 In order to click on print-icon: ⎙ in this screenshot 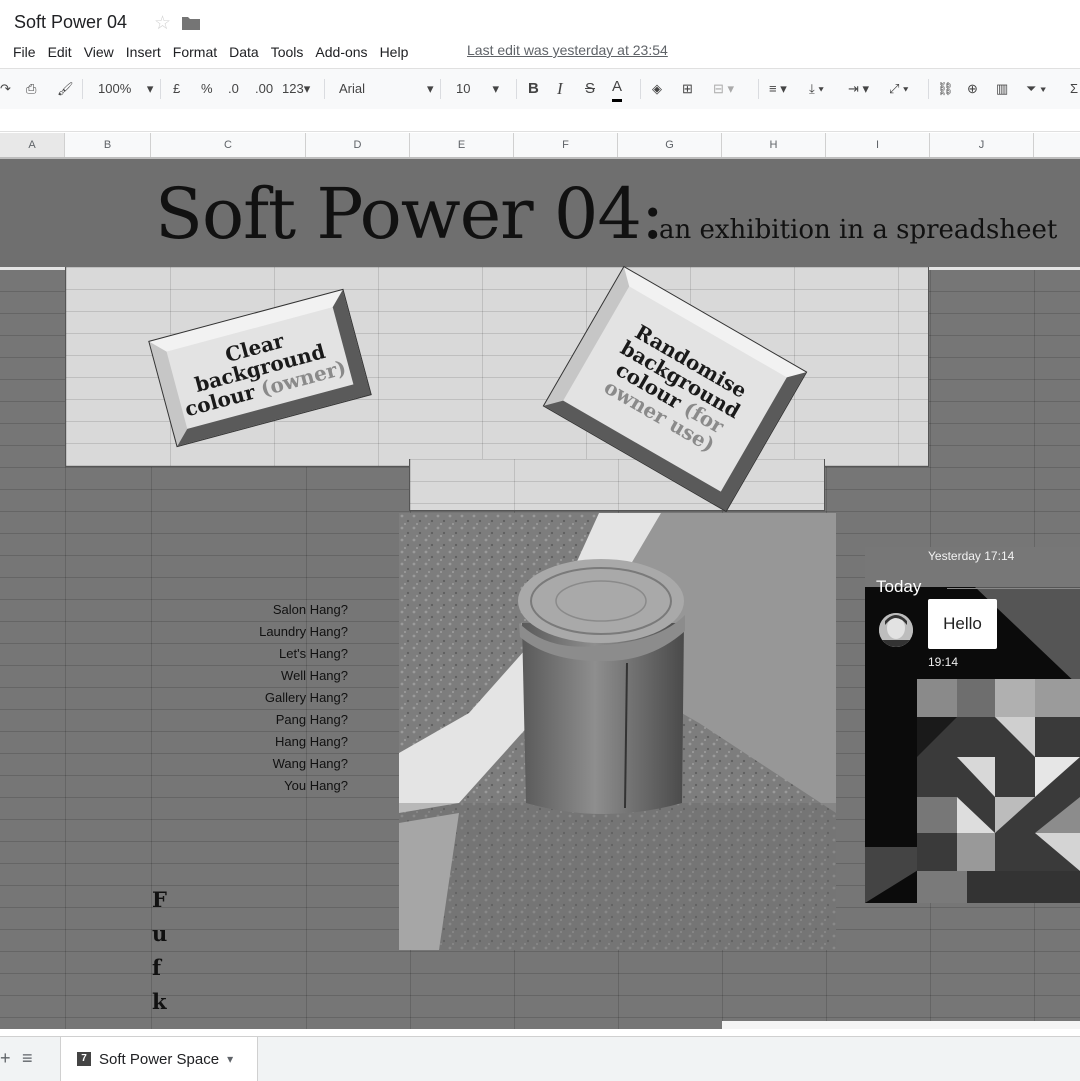, I will do `click(31, 89)`.